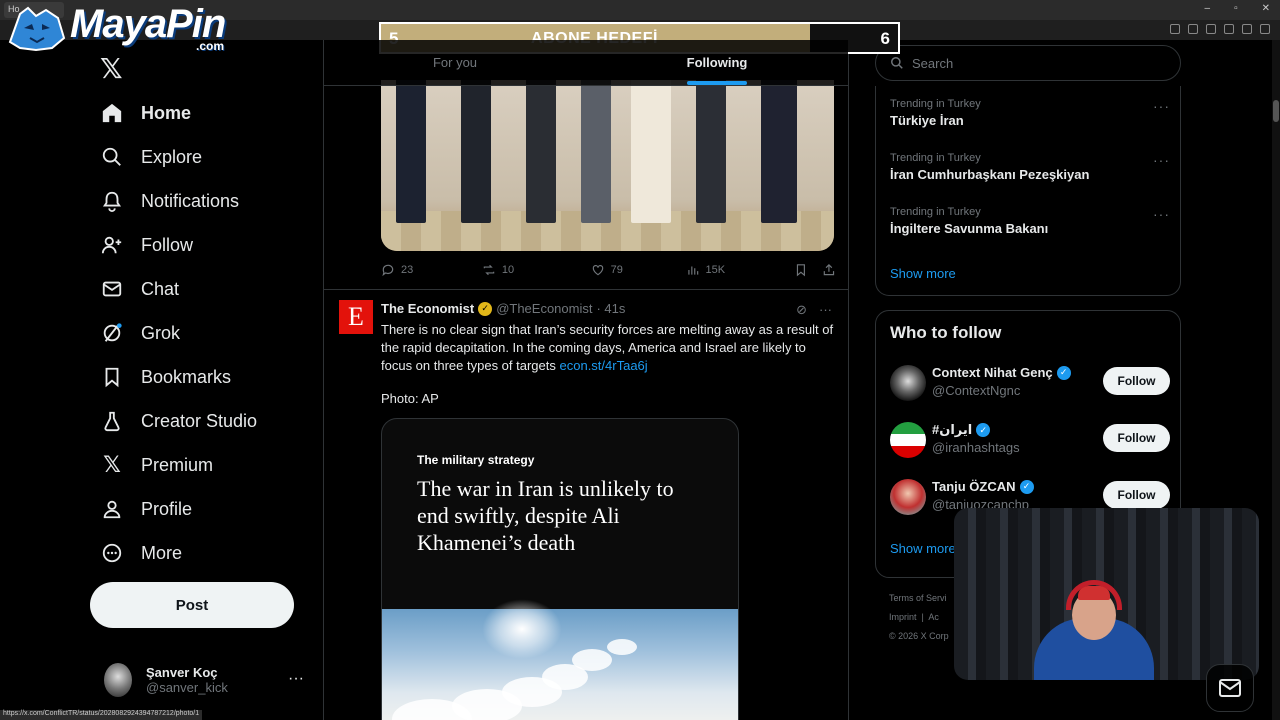 This screenshot has width=1280, height=720. I want to click on x-icon: 𝕏, so click(112, 464).